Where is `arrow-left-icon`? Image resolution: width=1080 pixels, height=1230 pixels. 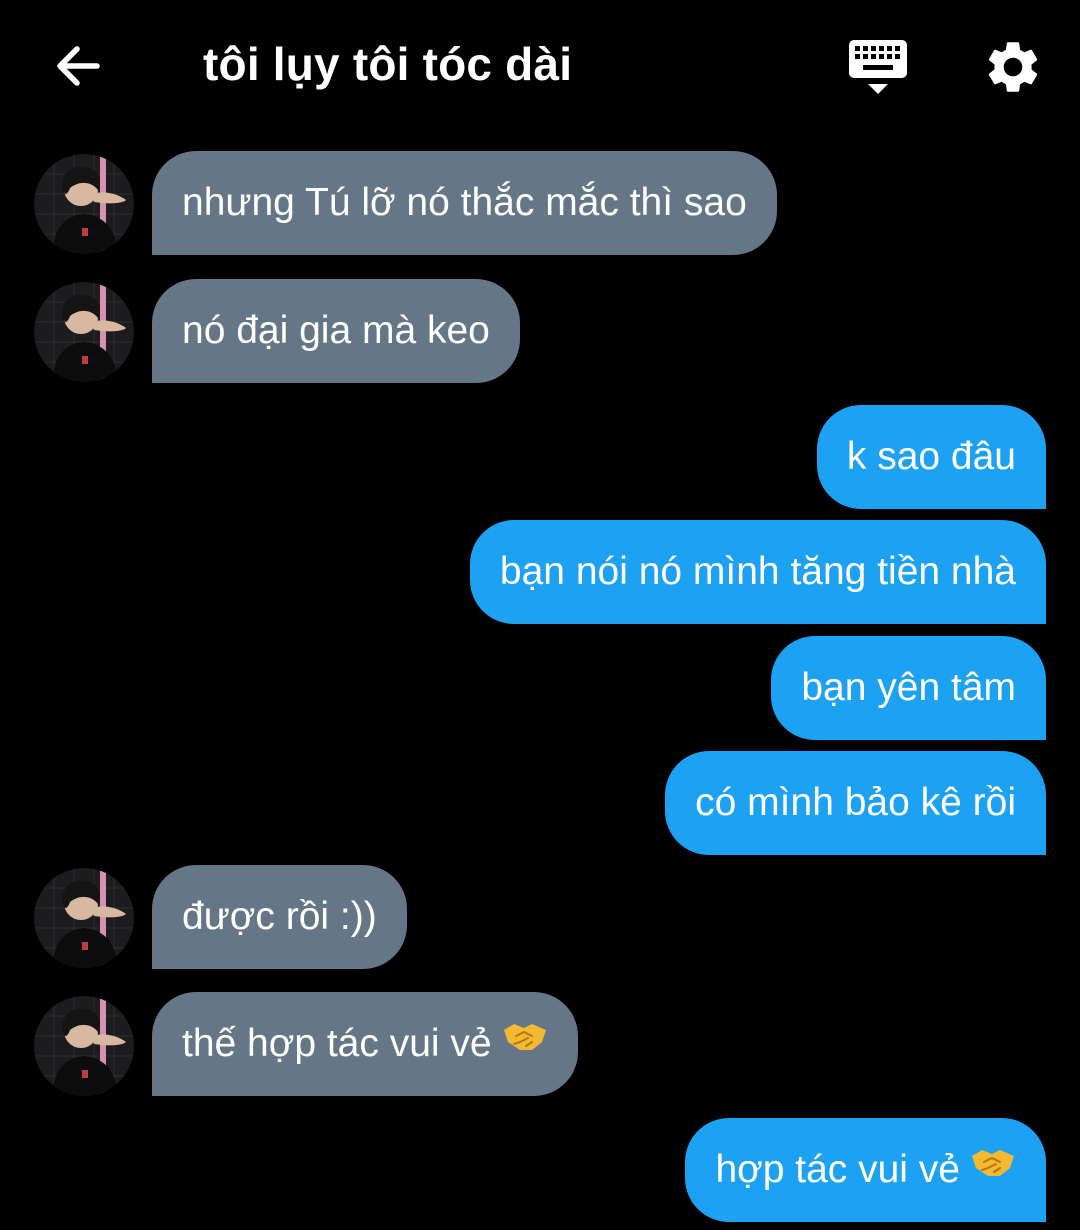 arrow-left-icon is located at coordinates (78, 66).